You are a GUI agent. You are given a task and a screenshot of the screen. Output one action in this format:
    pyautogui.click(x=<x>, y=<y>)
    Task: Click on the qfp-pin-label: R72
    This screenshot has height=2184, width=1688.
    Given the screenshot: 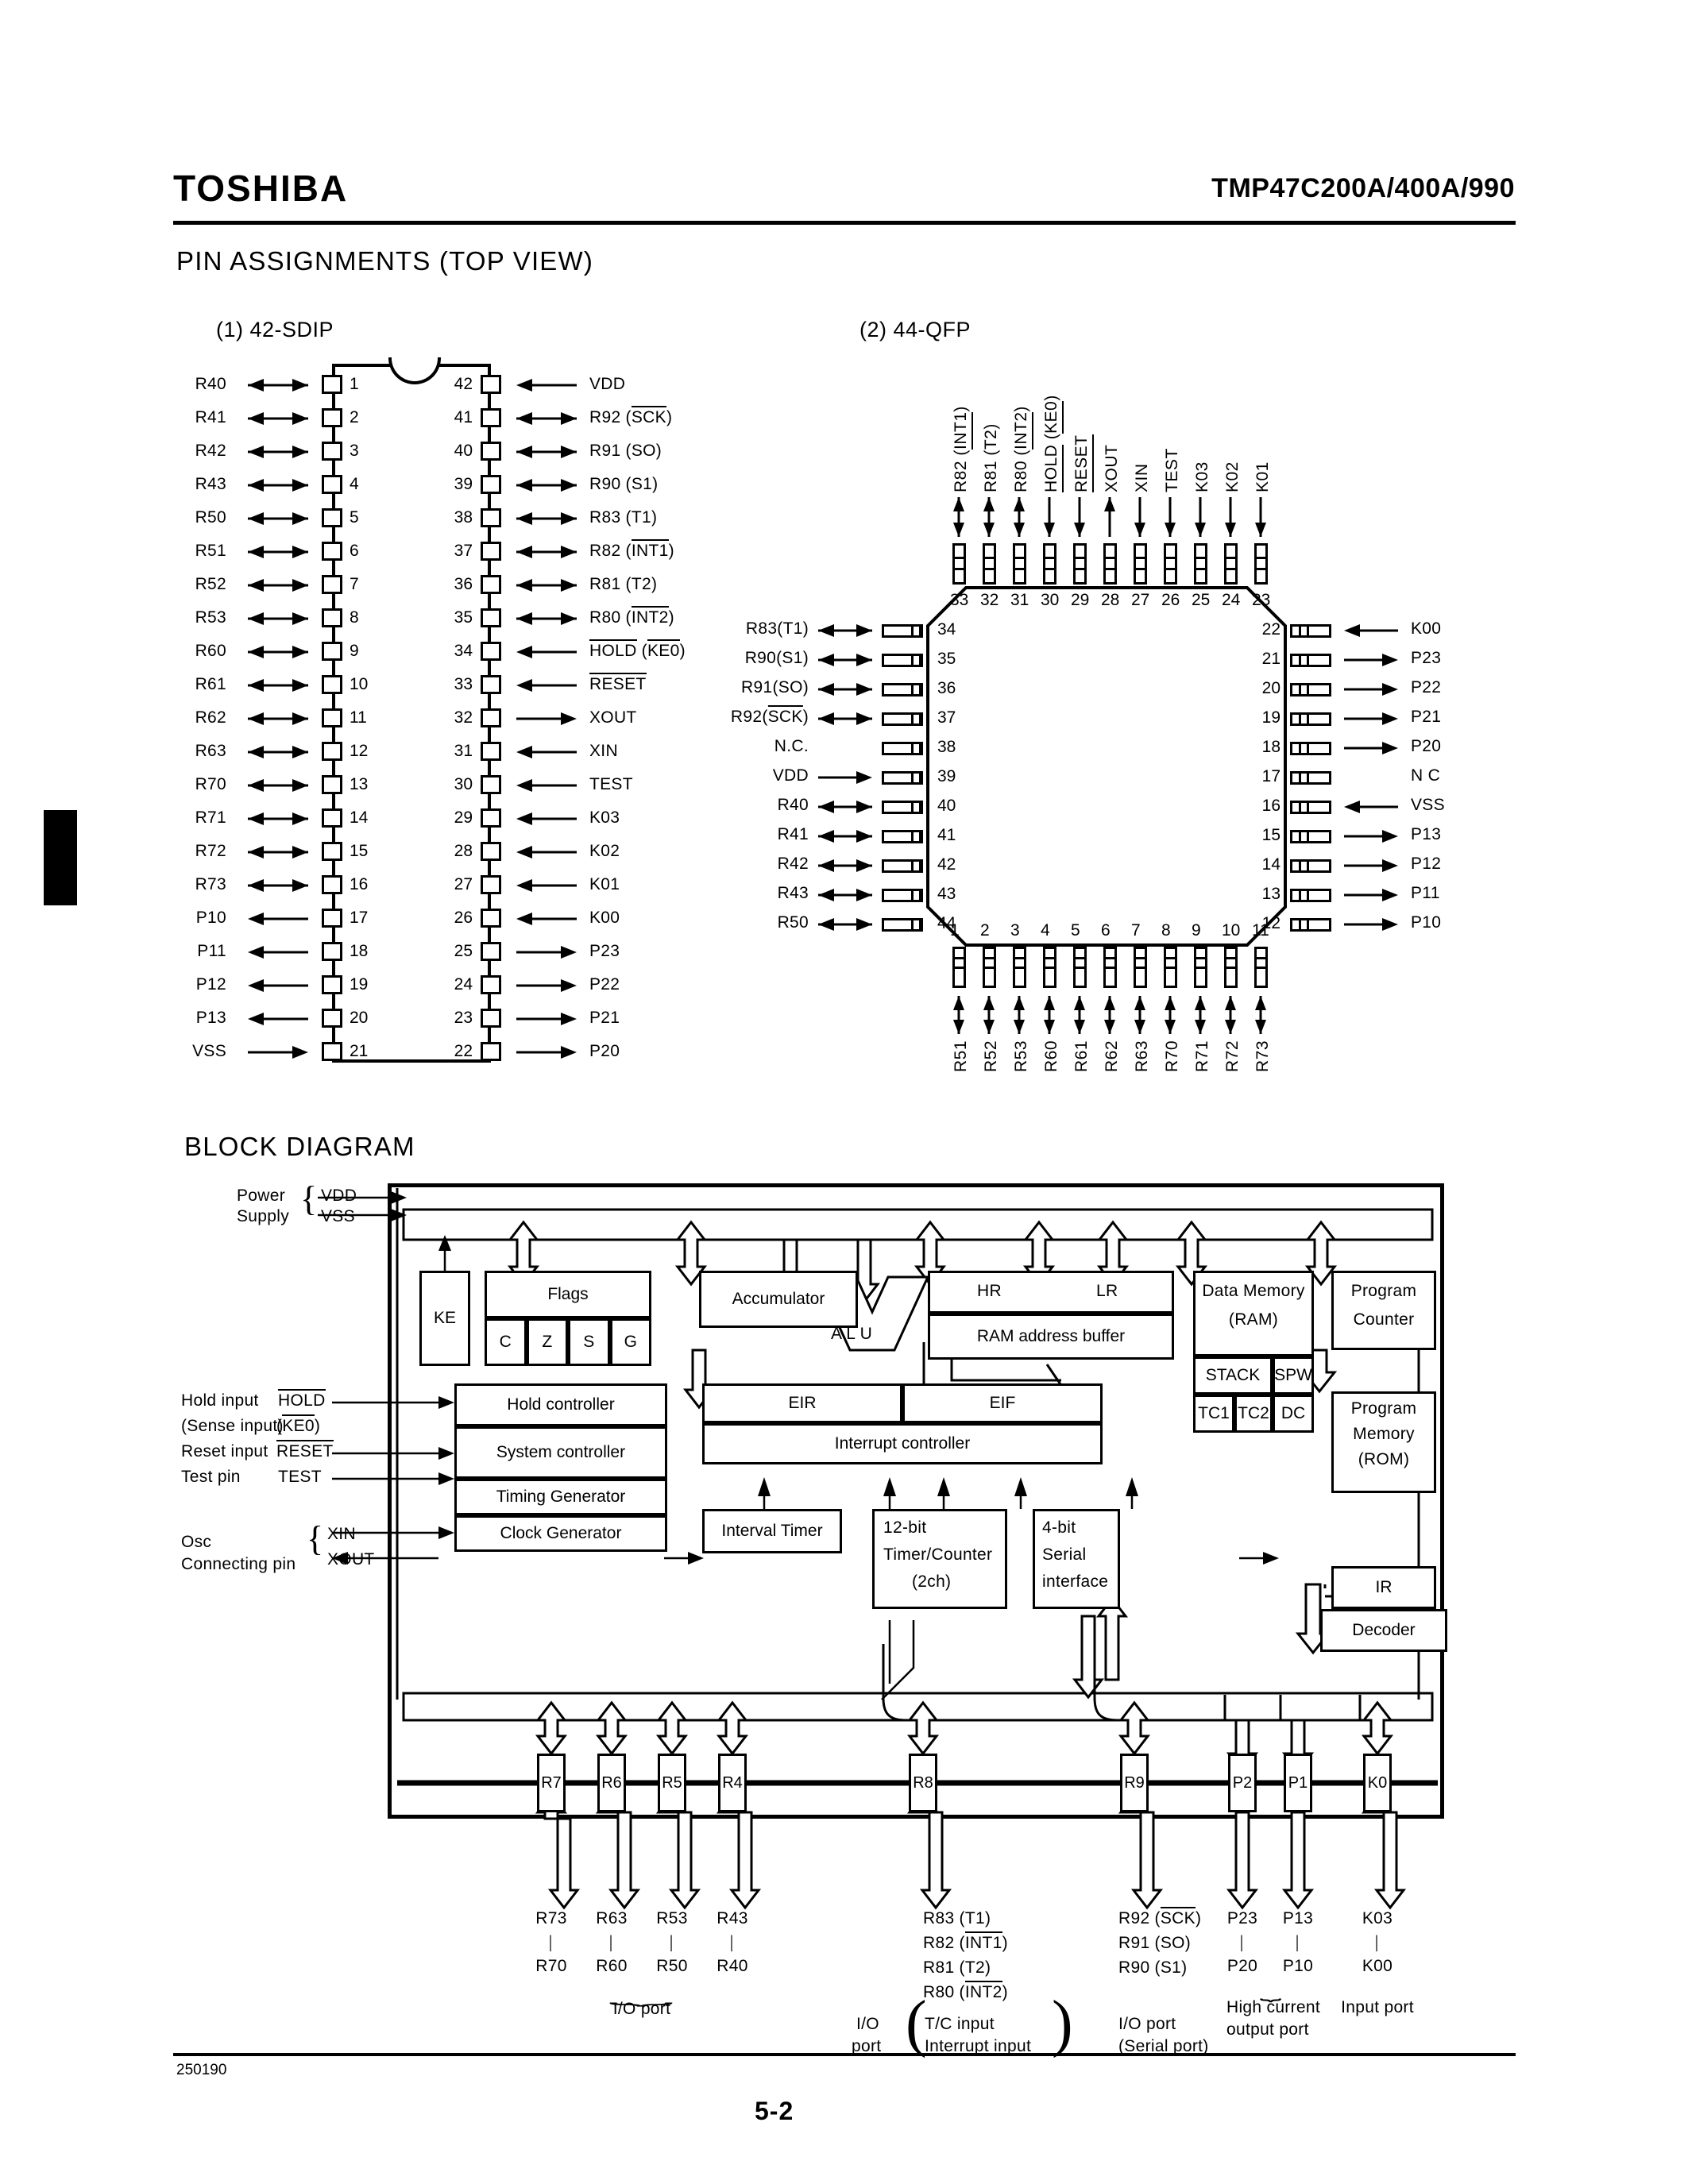 What is the action you would take?
    pyautogui.click(x=1232, y=1056)
    